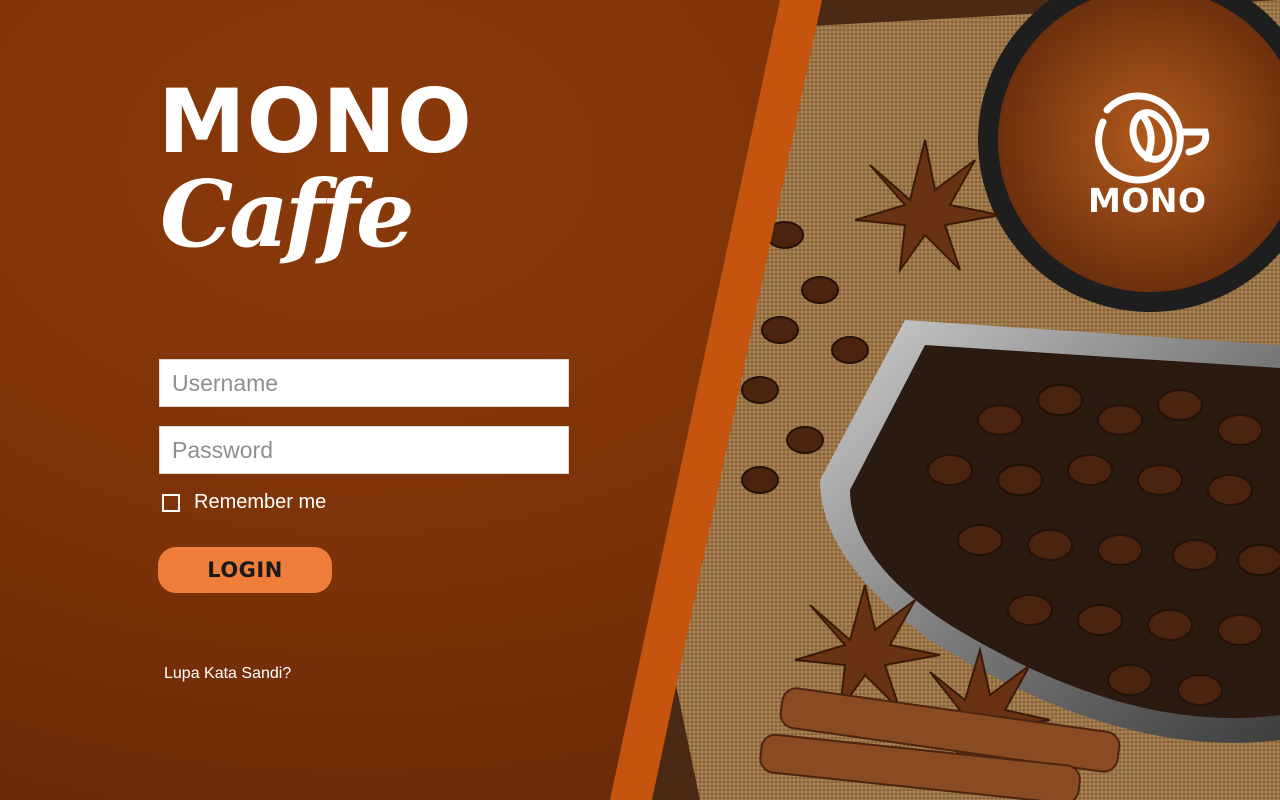  What do you see at coordinates (364, 383) in the screenshot?
I see `username-input` at bounding box center [364, 383].